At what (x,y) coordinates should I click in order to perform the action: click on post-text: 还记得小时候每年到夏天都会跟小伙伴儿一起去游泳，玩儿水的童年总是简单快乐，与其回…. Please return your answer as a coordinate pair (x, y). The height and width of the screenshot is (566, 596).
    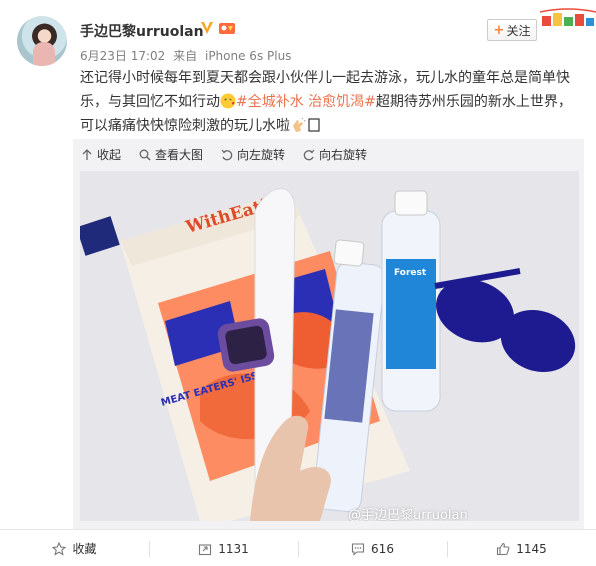
    Looking at the image, I should click on (330, 102).